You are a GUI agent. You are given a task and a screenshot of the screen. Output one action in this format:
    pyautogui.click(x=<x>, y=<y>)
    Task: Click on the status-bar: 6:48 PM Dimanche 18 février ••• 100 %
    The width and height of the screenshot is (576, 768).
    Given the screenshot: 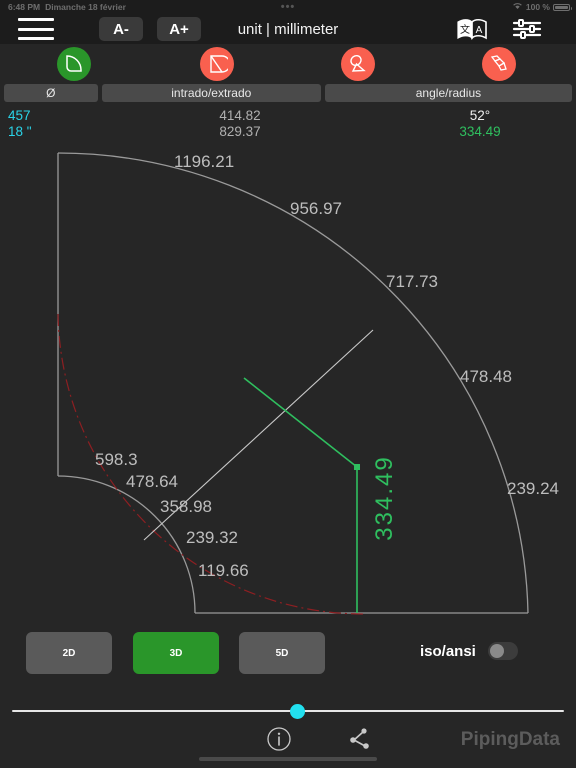 What is the action you would take?
    pyautogui.click(x=288, y=7)
    